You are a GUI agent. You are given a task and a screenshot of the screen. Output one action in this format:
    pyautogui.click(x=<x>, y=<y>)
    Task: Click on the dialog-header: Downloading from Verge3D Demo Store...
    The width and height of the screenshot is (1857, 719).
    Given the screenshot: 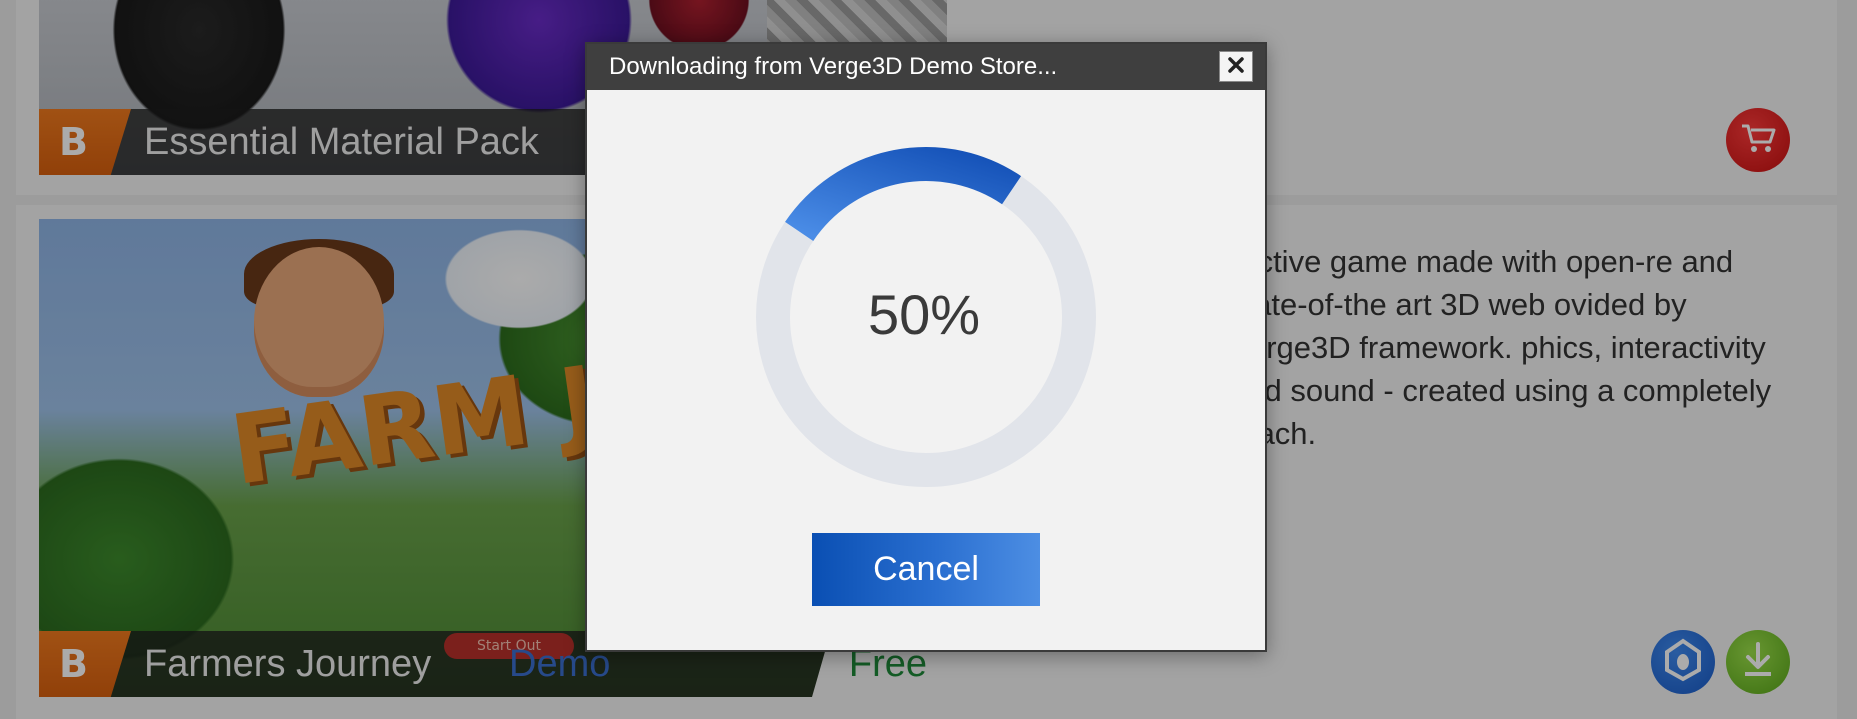 What is the action you would take?
    pyautogui.click(x=926, y=67)
    